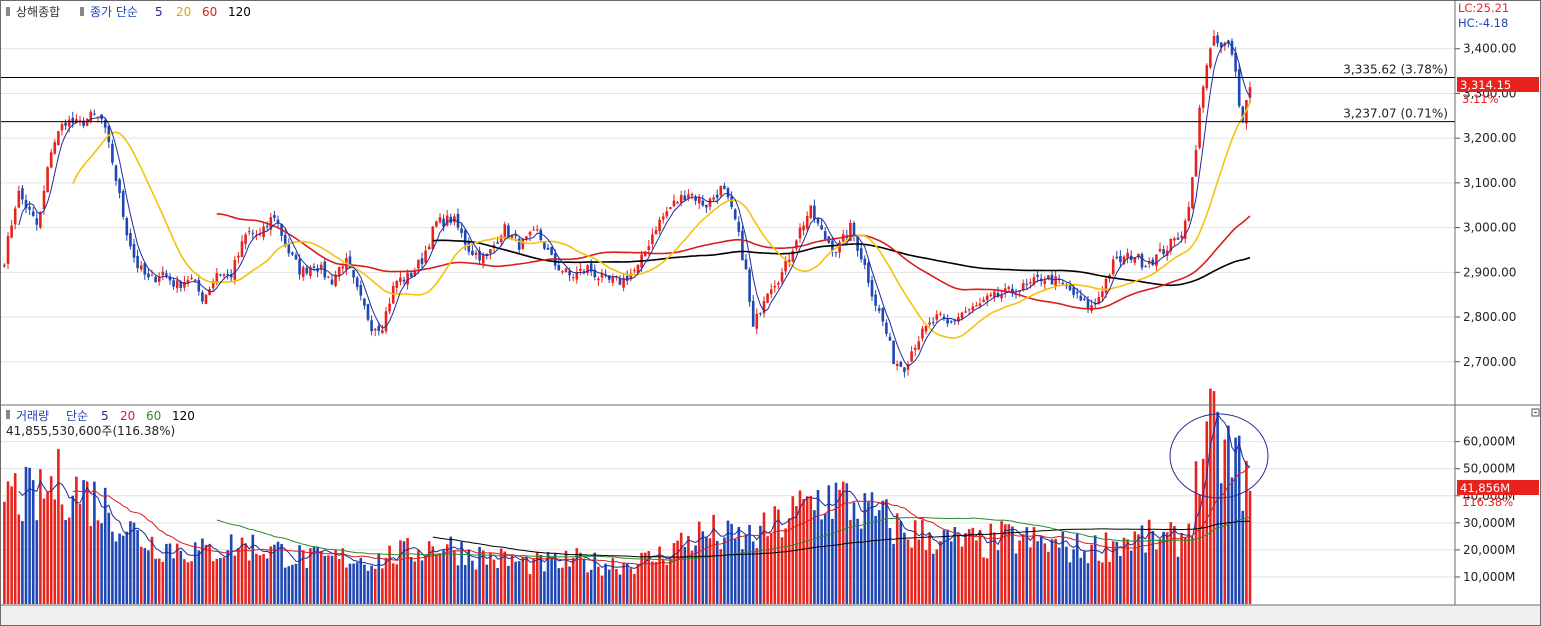 The height and width of the screenshot is (626, 1541). I want to click on price-tick-label: 2,800.00, so click(1489, 317).